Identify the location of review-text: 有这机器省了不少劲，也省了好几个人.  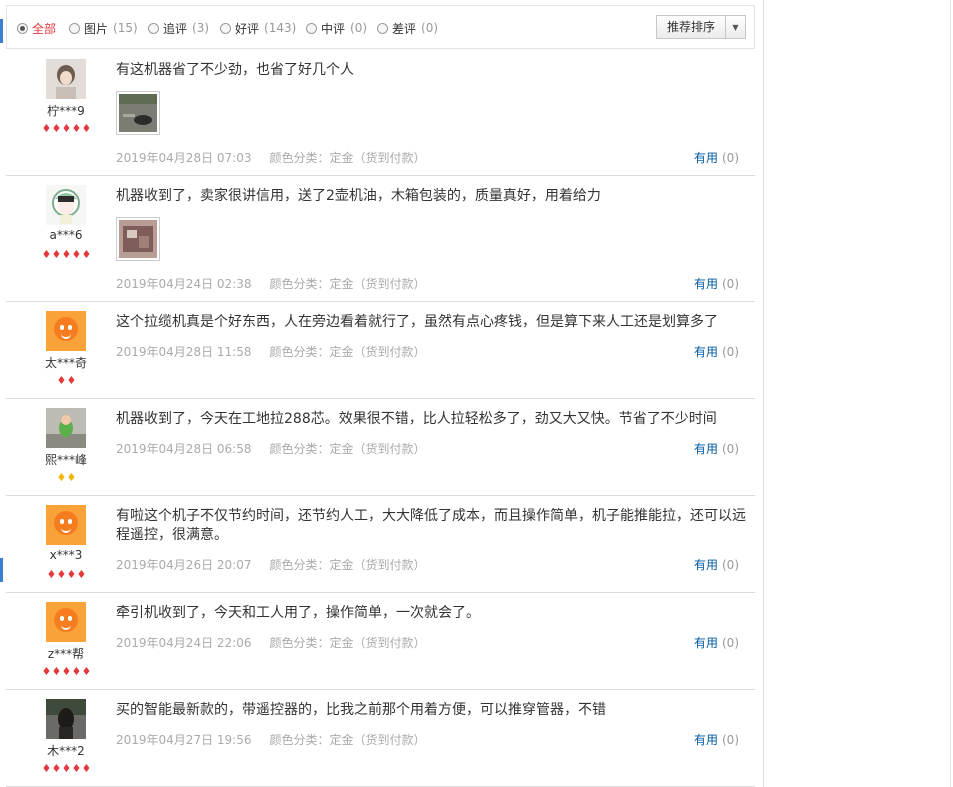
(235, 70).